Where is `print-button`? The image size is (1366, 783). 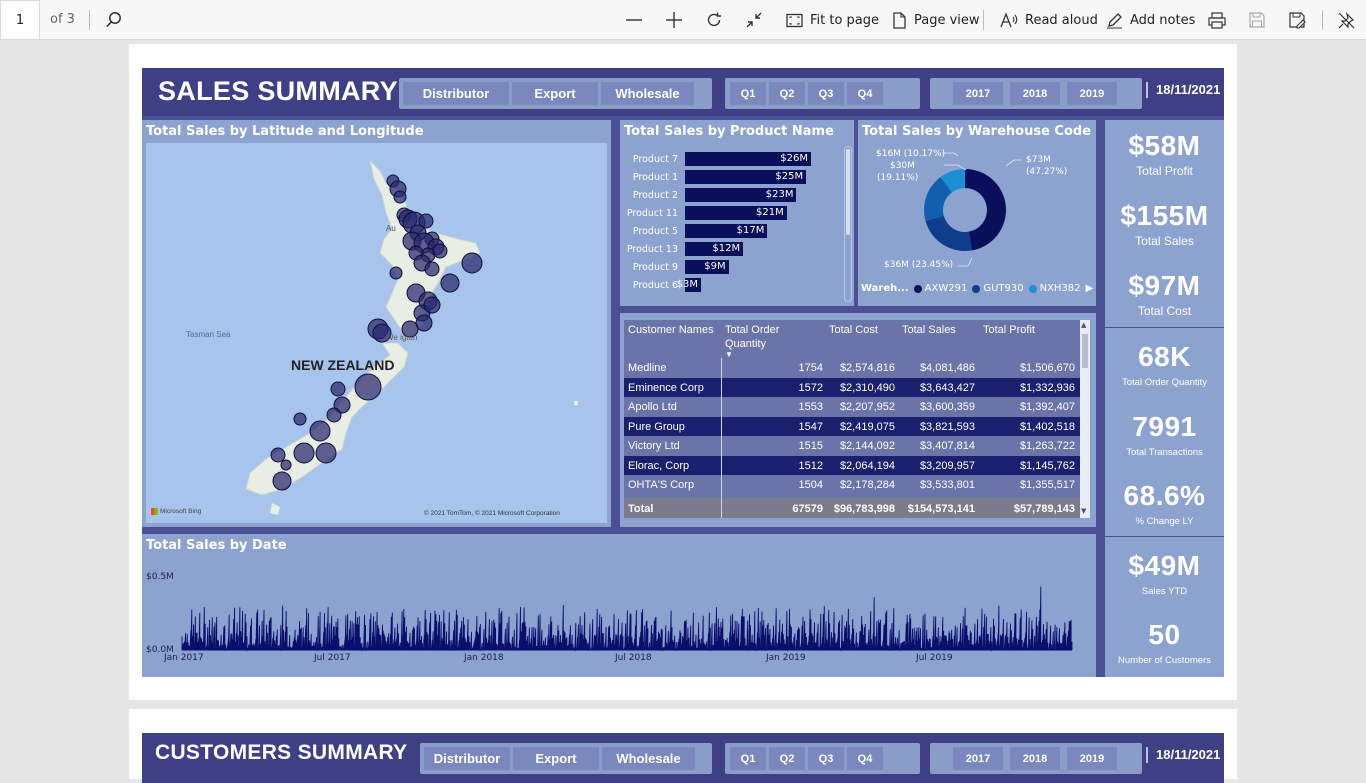 print-button is located at coordinates (1217, 20).